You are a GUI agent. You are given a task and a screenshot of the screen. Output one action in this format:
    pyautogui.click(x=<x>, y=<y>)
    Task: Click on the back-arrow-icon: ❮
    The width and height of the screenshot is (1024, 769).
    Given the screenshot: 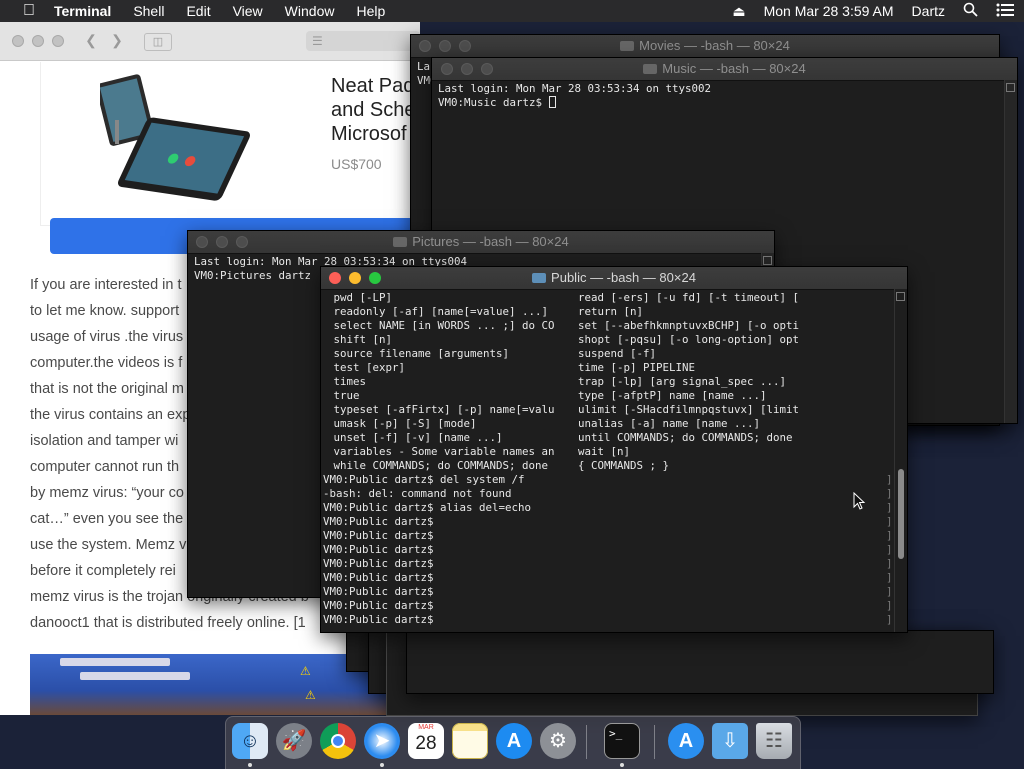 What is the action you would take?
    pyautogui.click(x=91, y=41)
    